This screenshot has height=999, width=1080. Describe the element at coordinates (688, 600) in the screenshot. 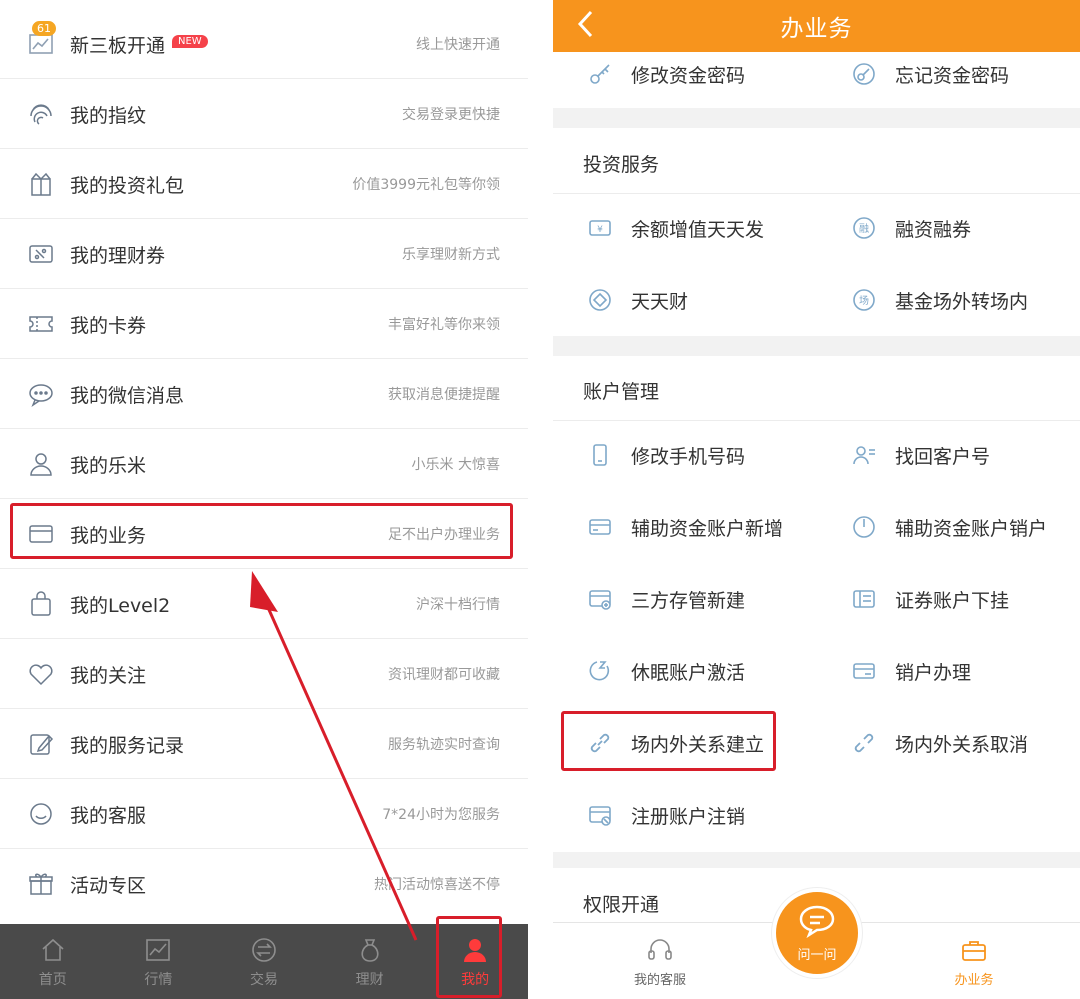

I see `item-label: 三方存管新建` at that location.